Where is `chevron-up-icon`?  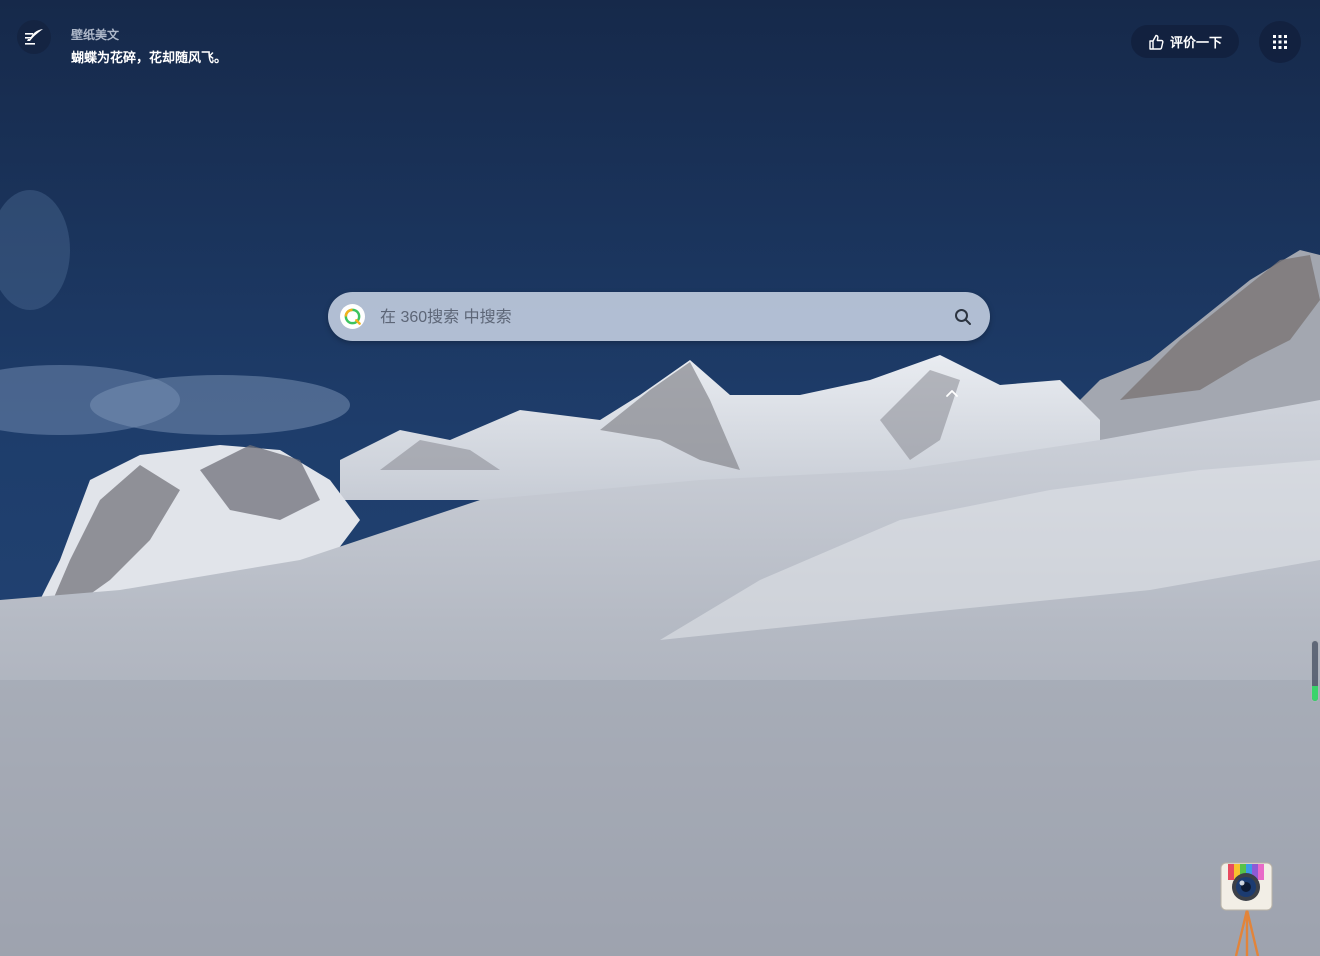
chevron-up-icon is located at coordinates (952, 393).